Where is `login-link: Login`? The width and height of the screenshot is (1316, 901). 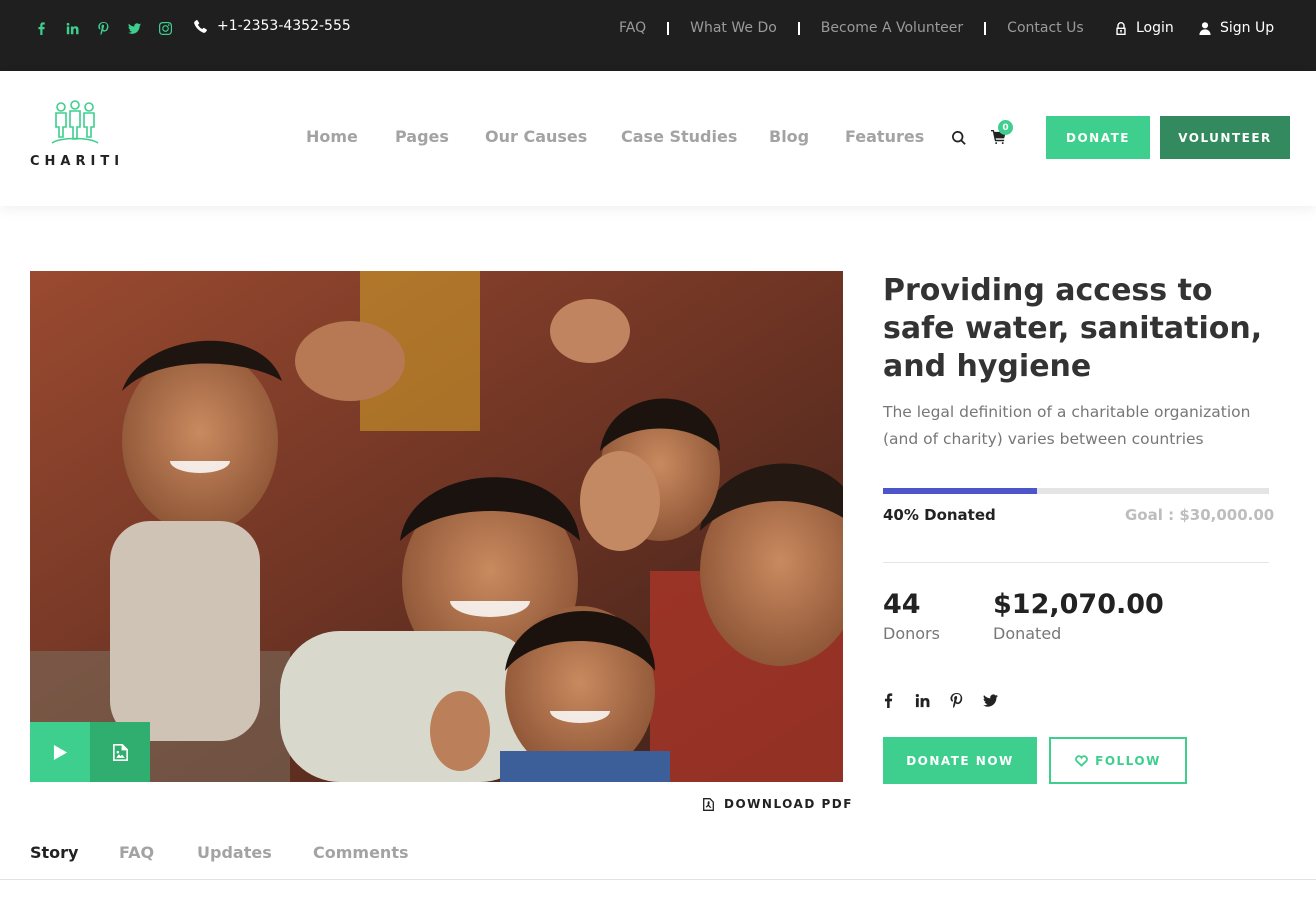
login-link: Login is located at coordinates (1144, 28).